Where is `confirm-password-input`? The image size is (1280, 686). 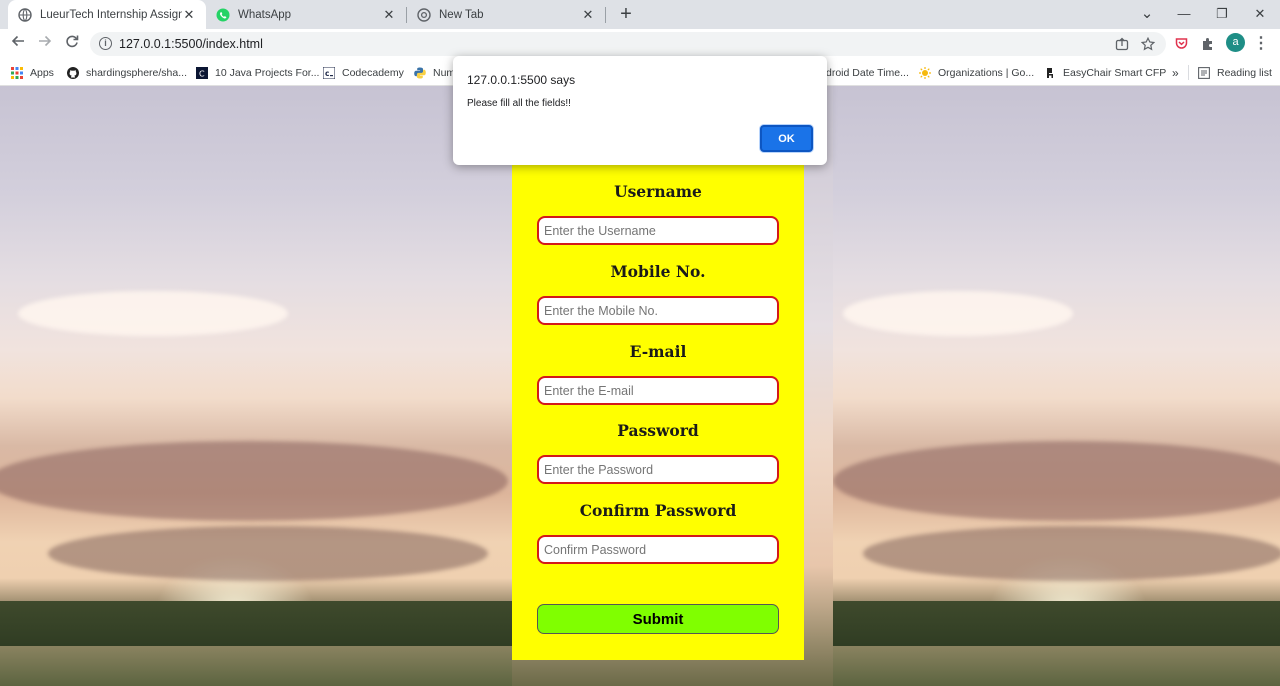
confirm-password-input is located at coordinates (658, 549).